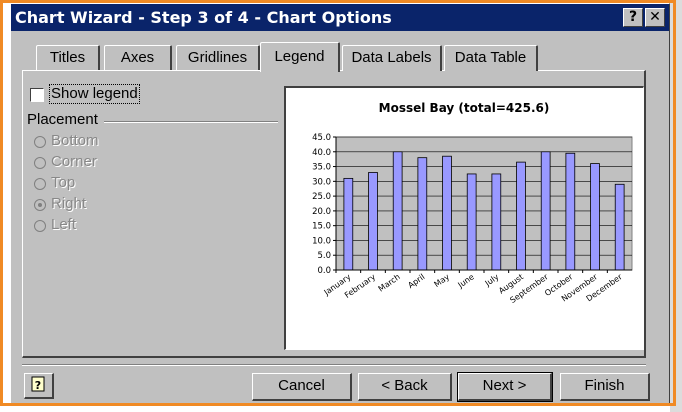  What do you see at coordinates (40, 205) in the screenshot?
I see `radio-right` at bounding box center [40, 205].